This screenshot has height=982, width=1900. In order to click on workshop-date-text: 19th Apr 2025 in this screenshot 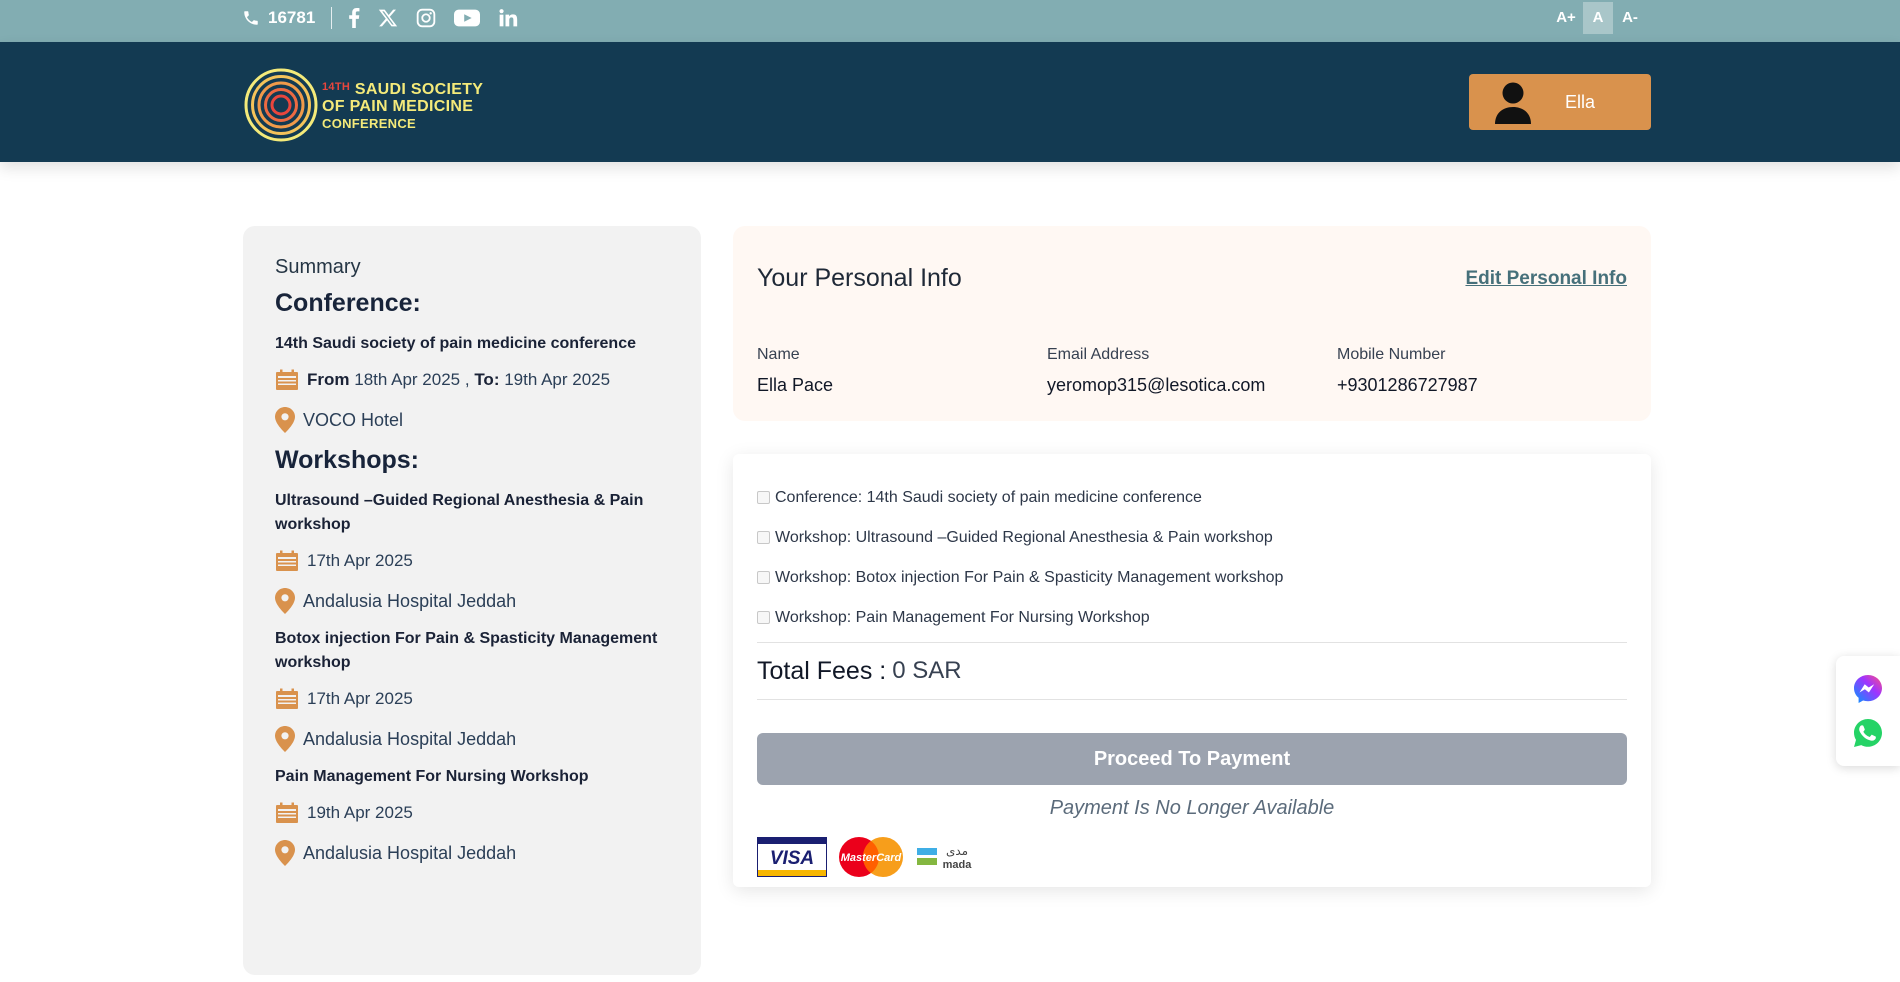, I will do `click(360, 812)`.